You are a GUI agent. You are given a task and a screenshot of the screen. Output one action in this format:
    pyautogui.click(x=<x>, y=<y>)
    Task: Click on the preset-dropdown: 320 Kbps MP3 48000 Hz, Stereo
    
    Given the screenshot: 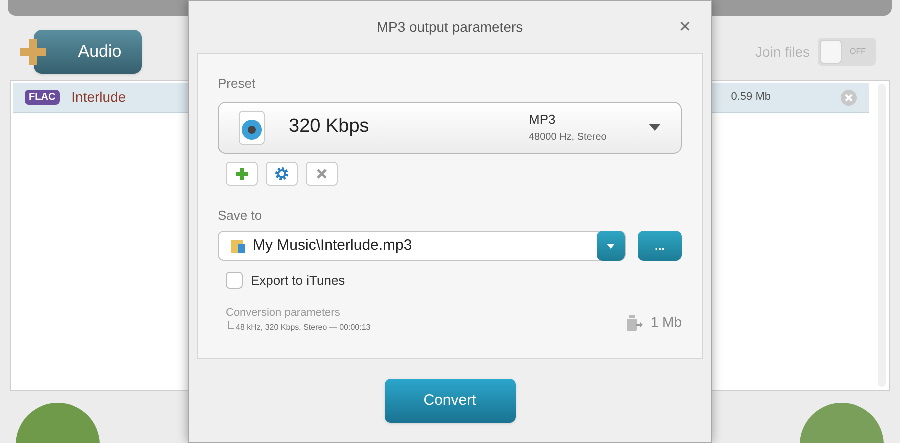 What is the action you would take?
    pyautogui.click(x=450, y=128)
    